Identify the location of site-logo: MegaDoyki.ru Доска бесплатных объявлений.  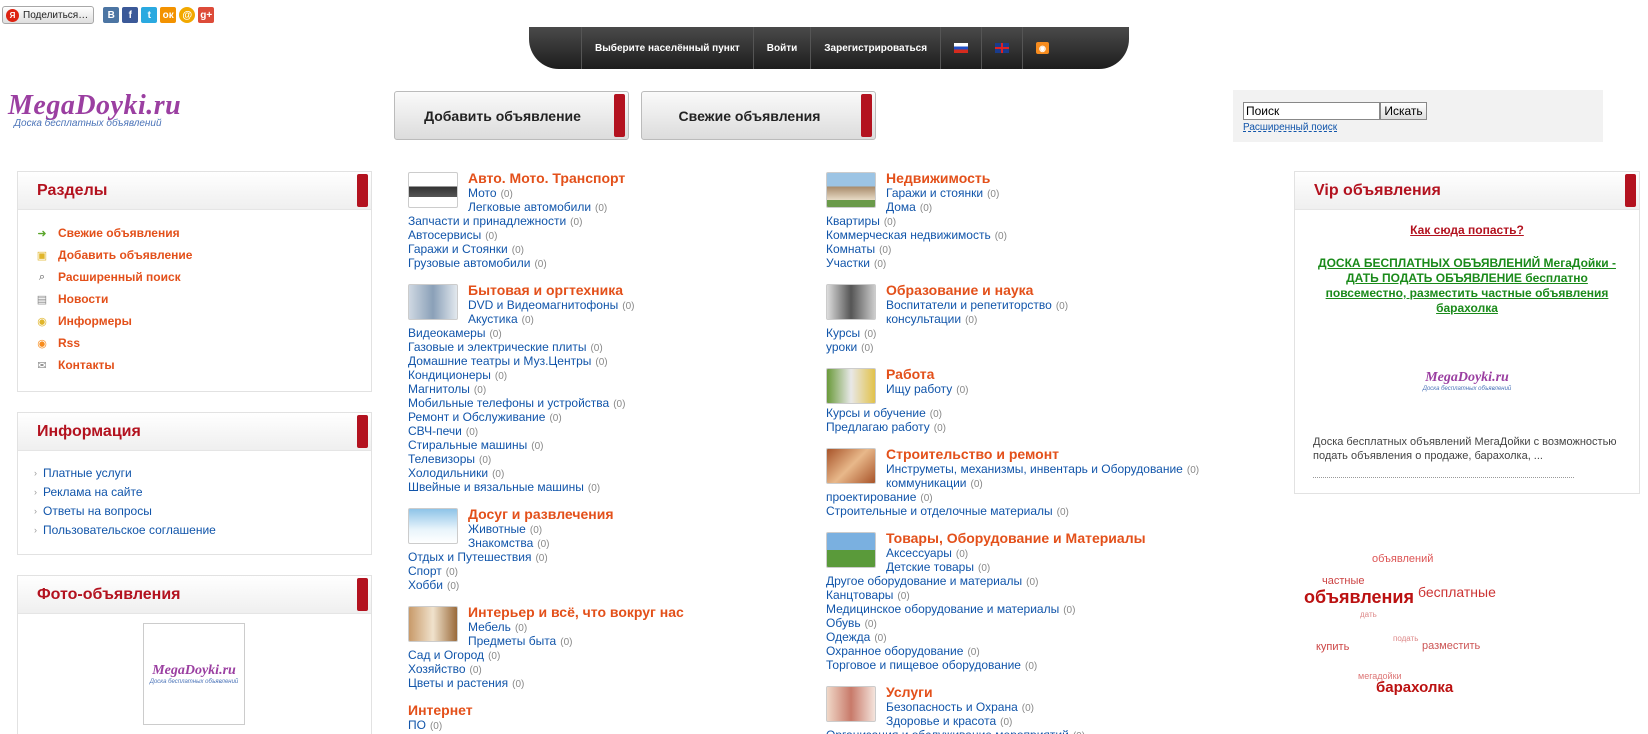
(108, 115).